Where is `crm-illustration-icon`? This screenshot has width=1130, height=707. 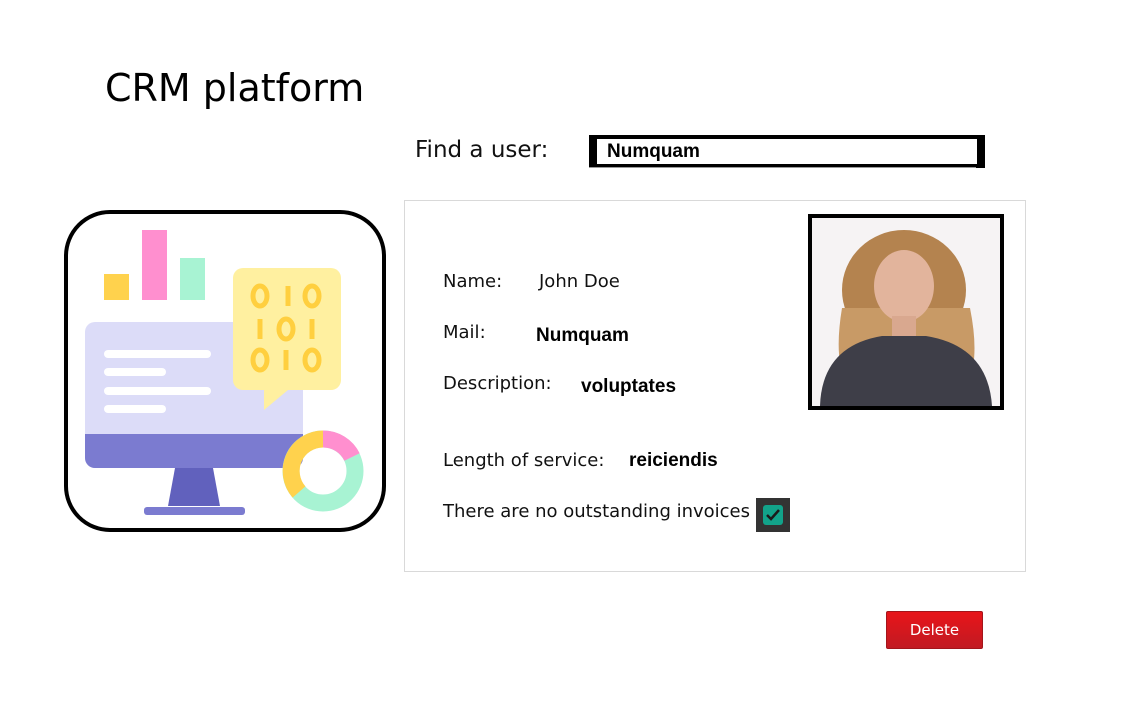
crm-illustration-icon is located at coordinates (224, 372).